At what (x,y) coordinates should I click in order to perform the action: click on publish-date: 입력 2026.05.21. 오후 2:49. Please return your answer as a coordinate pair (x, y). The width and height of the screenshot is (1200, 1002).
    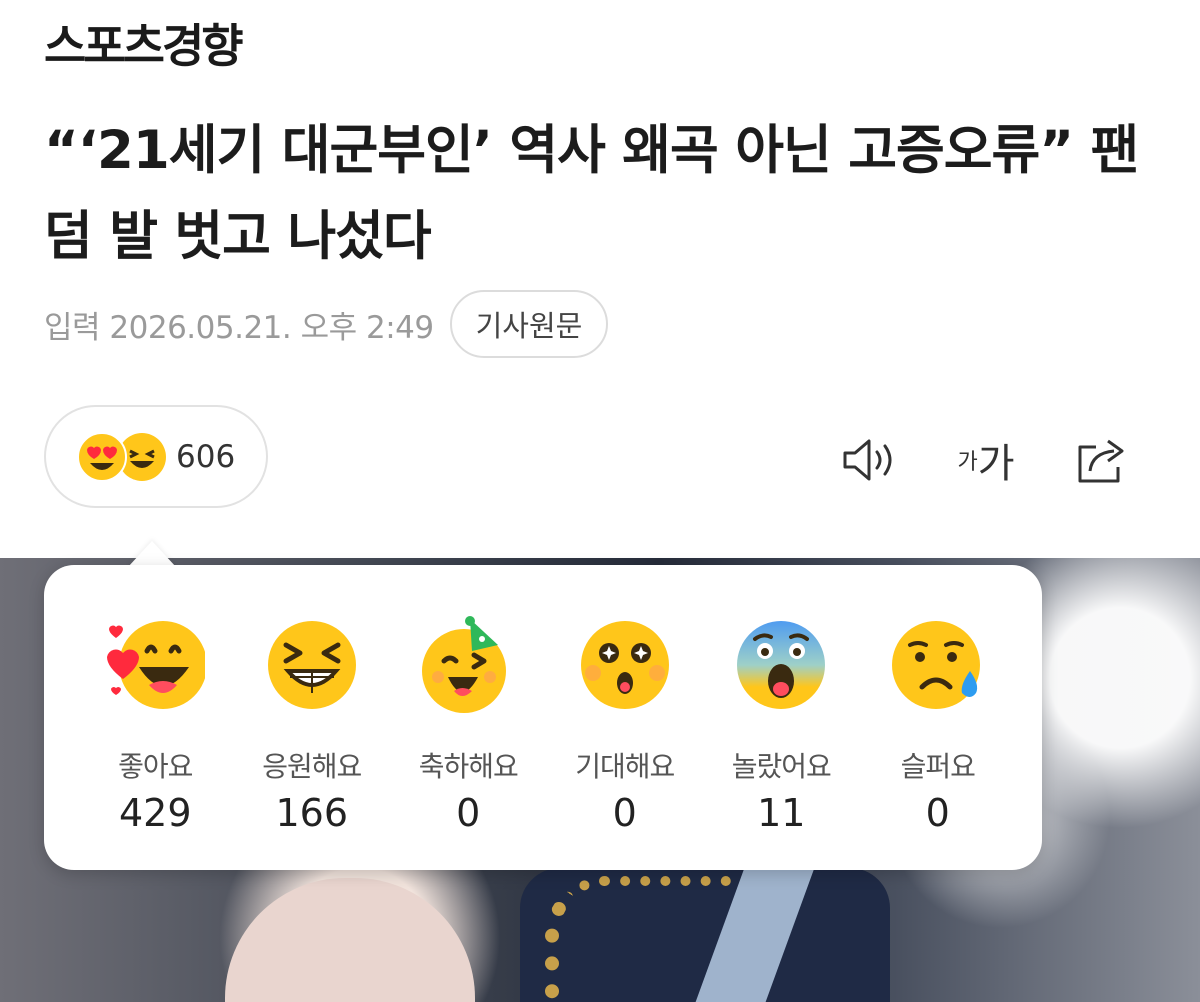
    Looking at the image, I should click on (239, 327).